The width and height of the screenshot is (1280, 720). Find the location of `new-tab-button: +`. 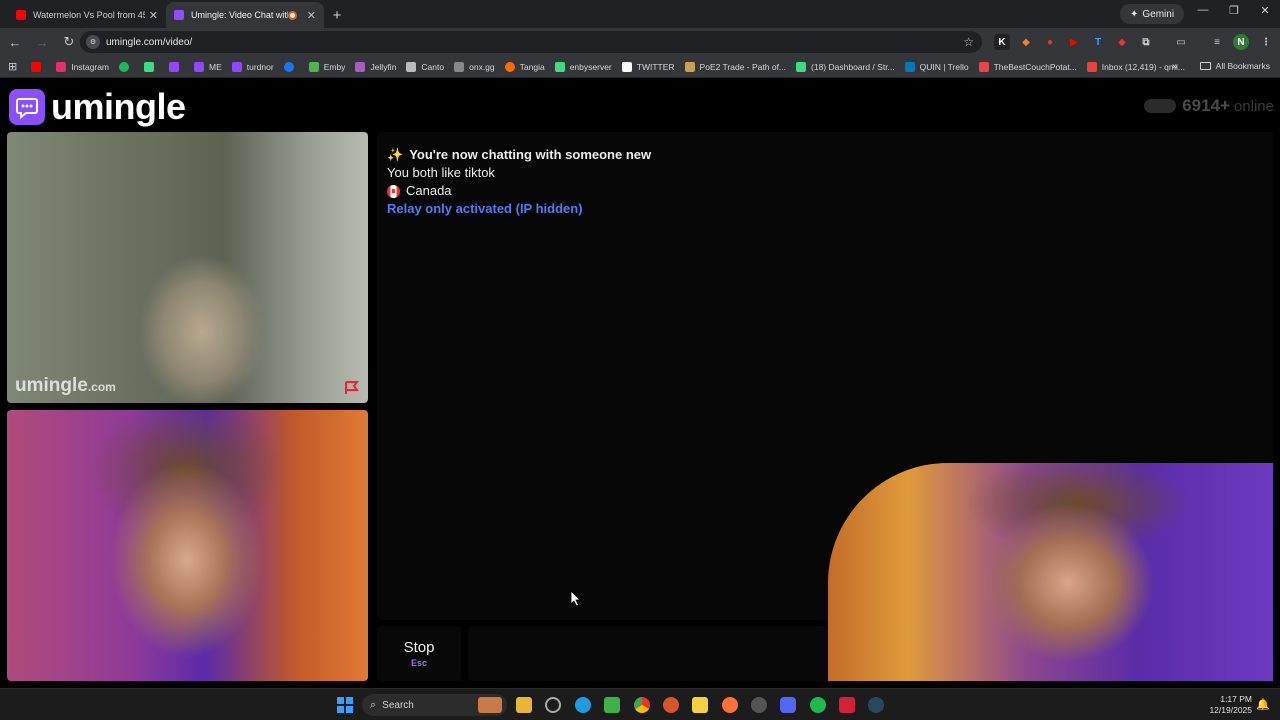

new-tab-button: + is located at coordinates (337, 15).